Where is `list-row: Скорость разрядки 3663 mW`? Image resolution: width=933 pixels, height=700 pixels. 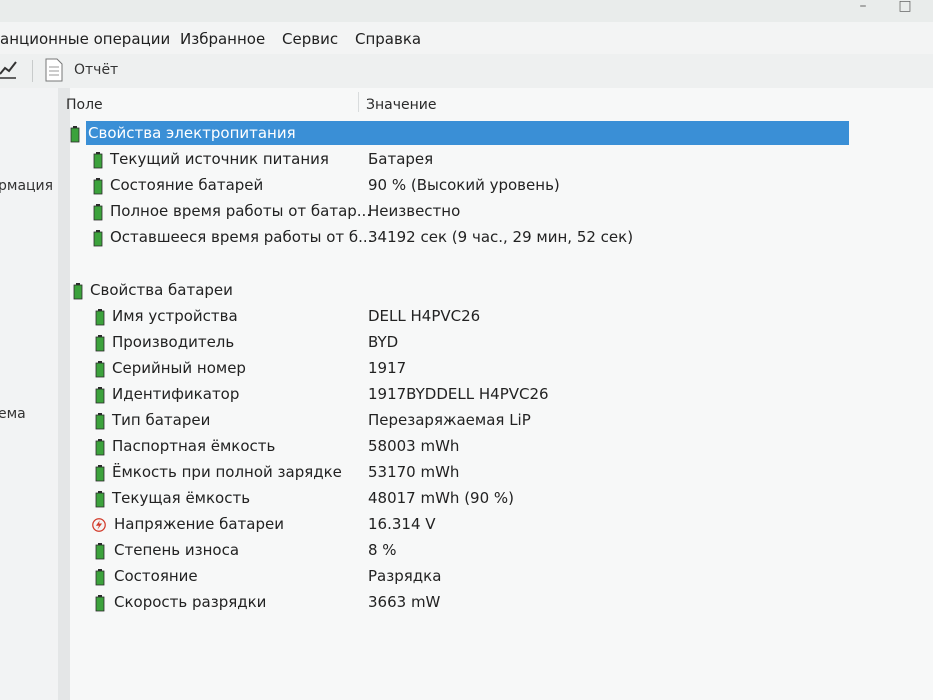
list-row: Скорость разрядки 3663 mW is located at coordinates (470, 602).